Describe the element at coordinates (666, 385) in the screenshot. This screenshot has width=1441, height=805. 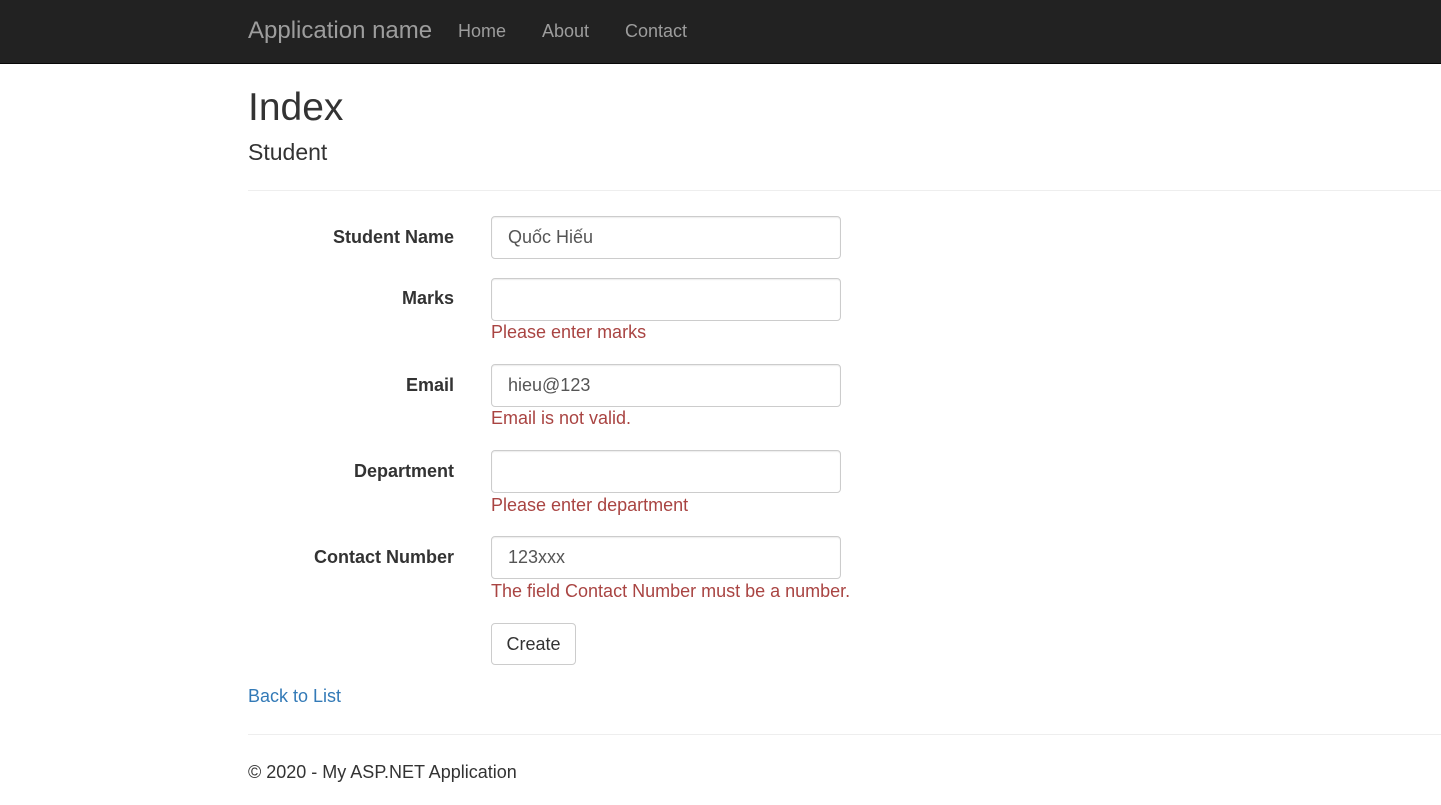
I see `email-input` at that location.